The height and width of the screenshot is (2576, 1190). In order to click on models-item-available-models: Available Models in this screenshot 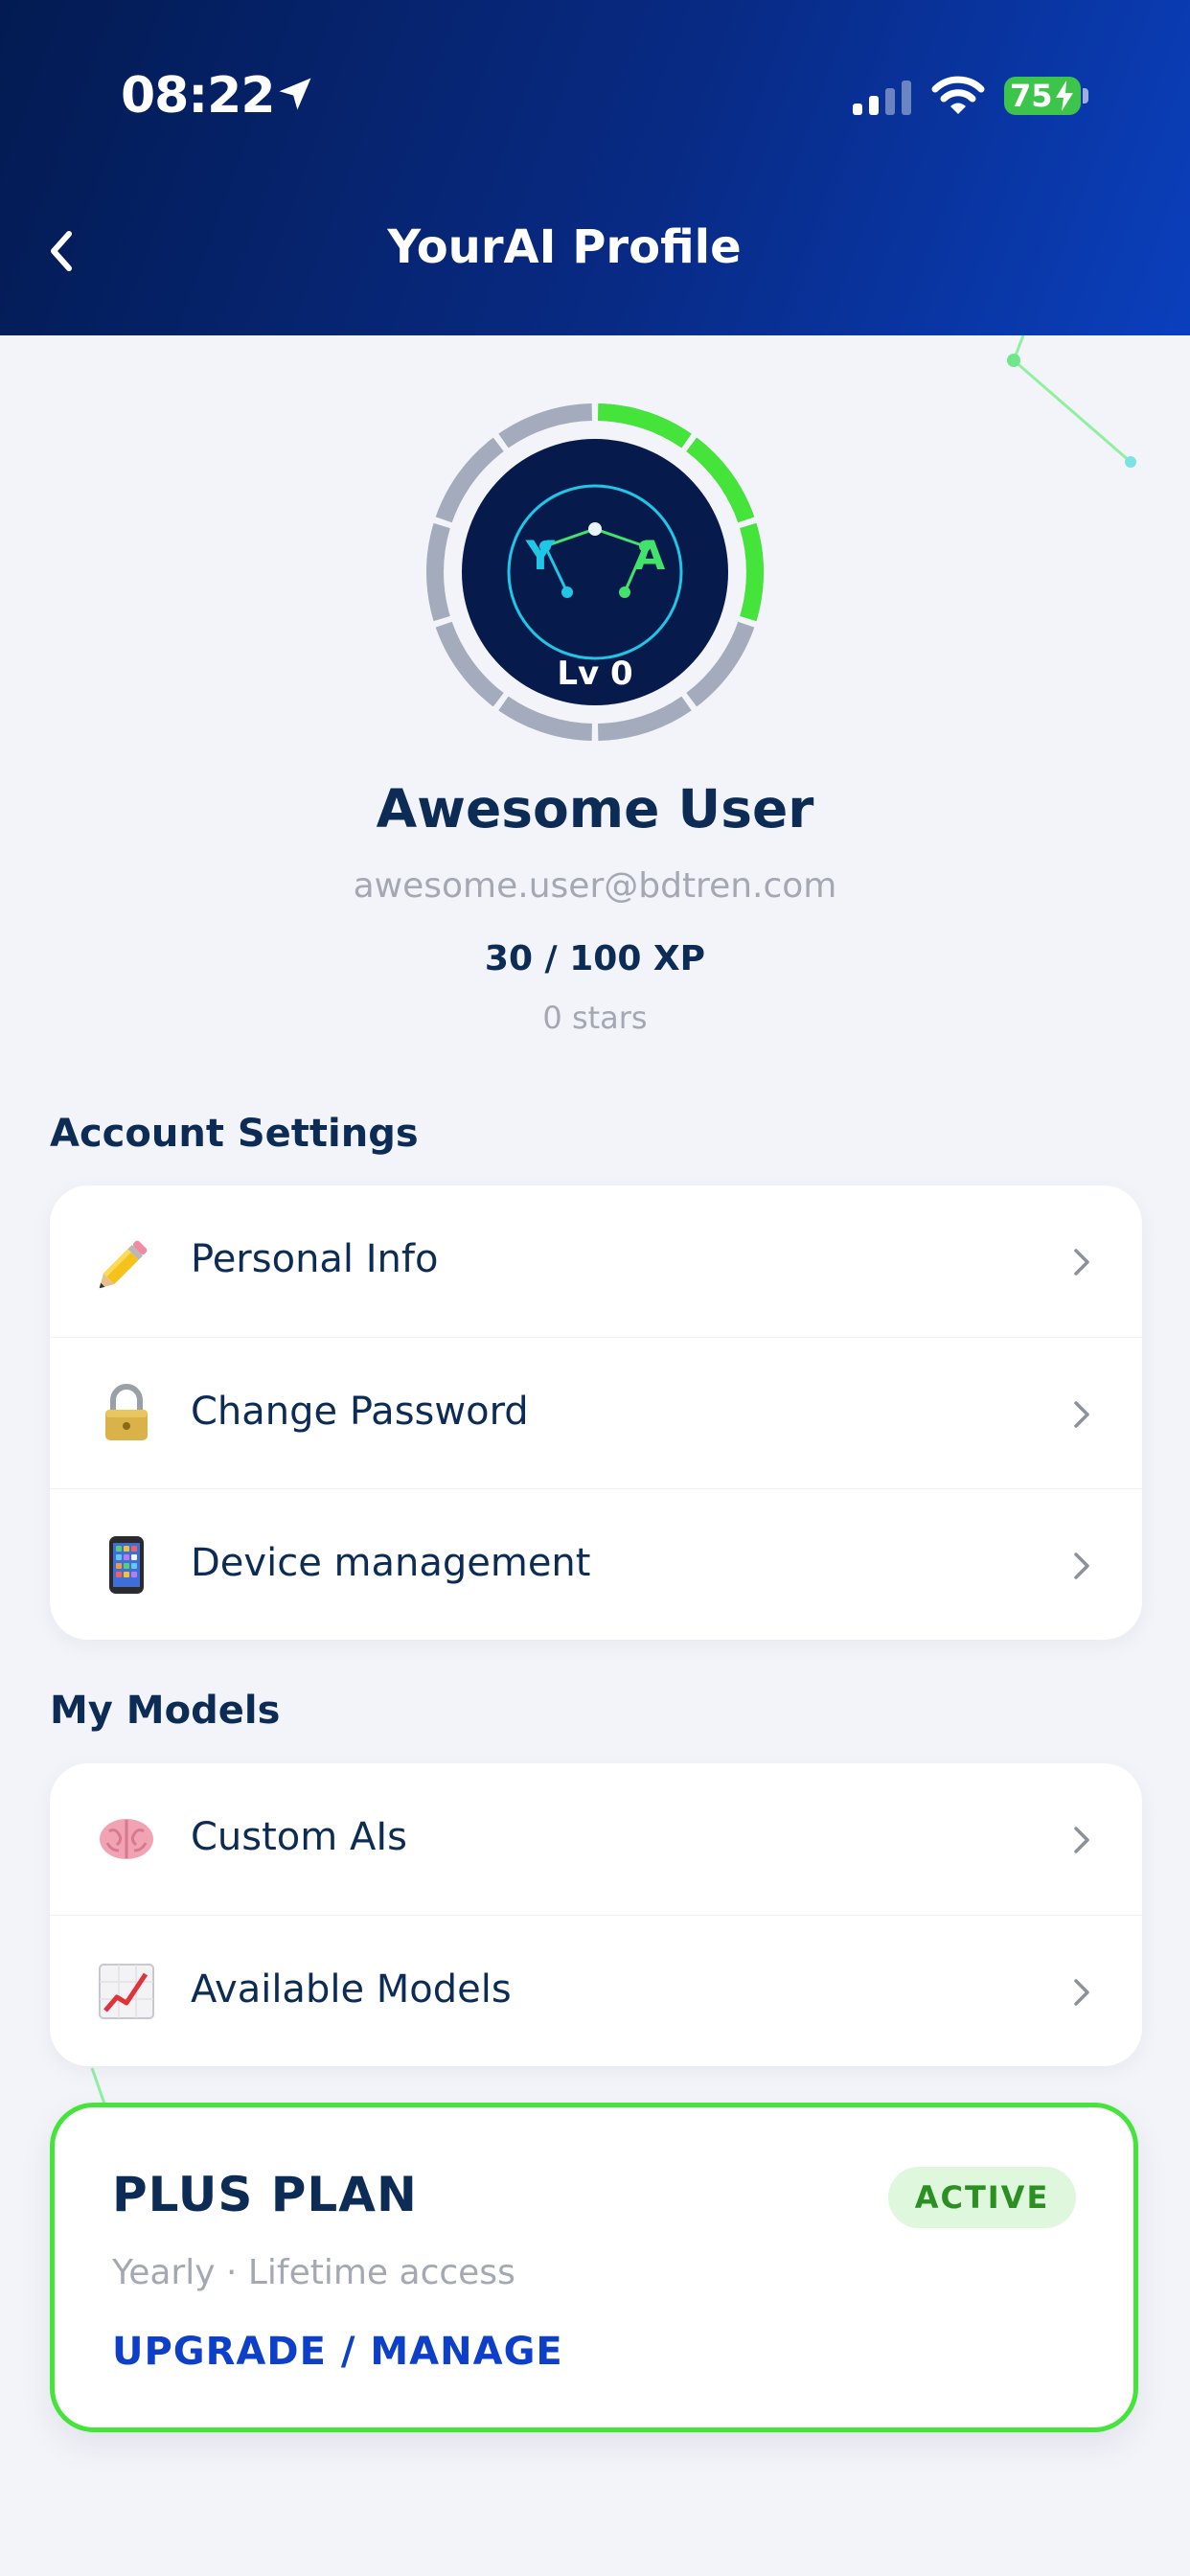, I will do `click(596, 1990)`.